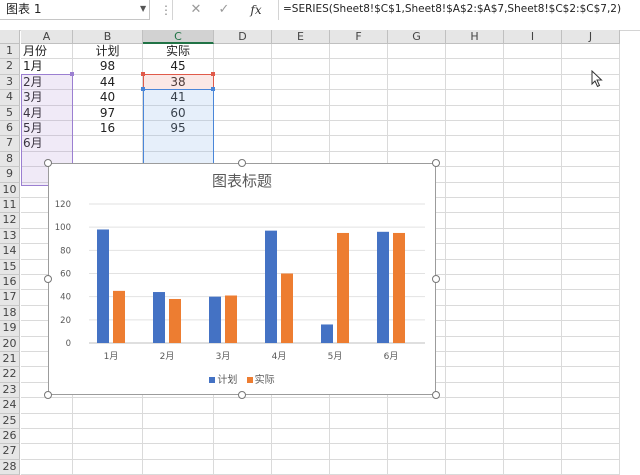 The image size is (640, 475). Describe the element at coordinates (10, 236) in the screenshot. I see `row-header-13: 13` at that location.